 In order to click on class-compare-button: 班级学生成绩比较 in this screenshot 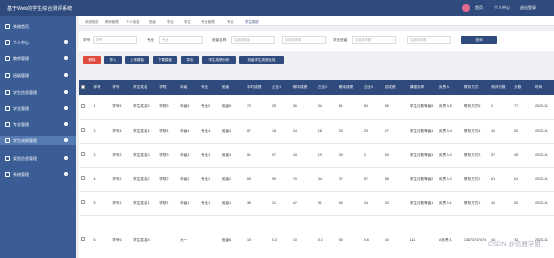, I will do `click(261, 60)`.